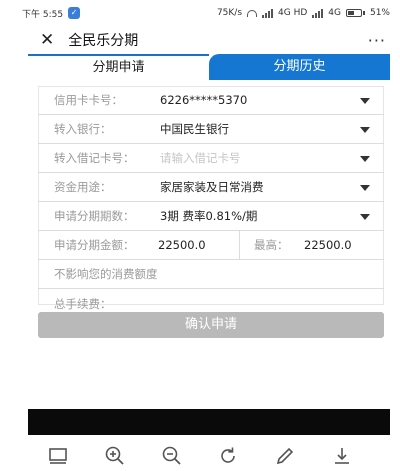 Image resolution: width=400 pixels, height=471 pixels. What do you see at coordinates (172, 456) in the screenshot?
I see `zoom-out-icon` at bounding box center [172, 456].